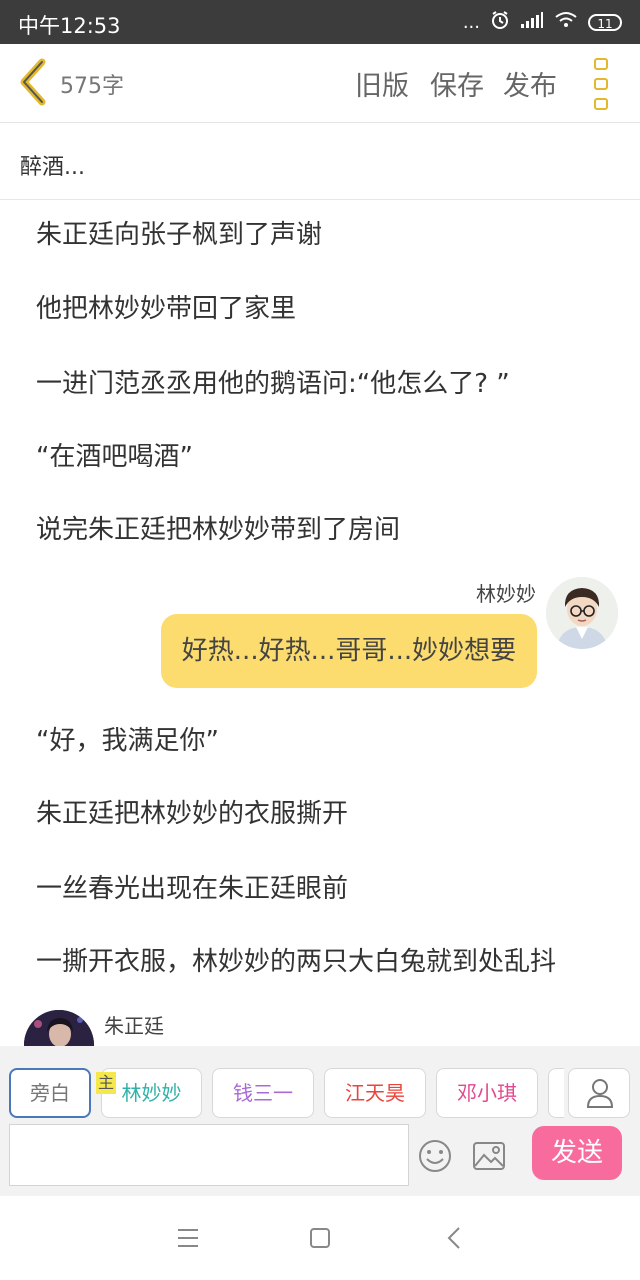  Describe the element at coordinates (382, 83) in the screenshot. I see `old-version-button: 旧版` at that location.